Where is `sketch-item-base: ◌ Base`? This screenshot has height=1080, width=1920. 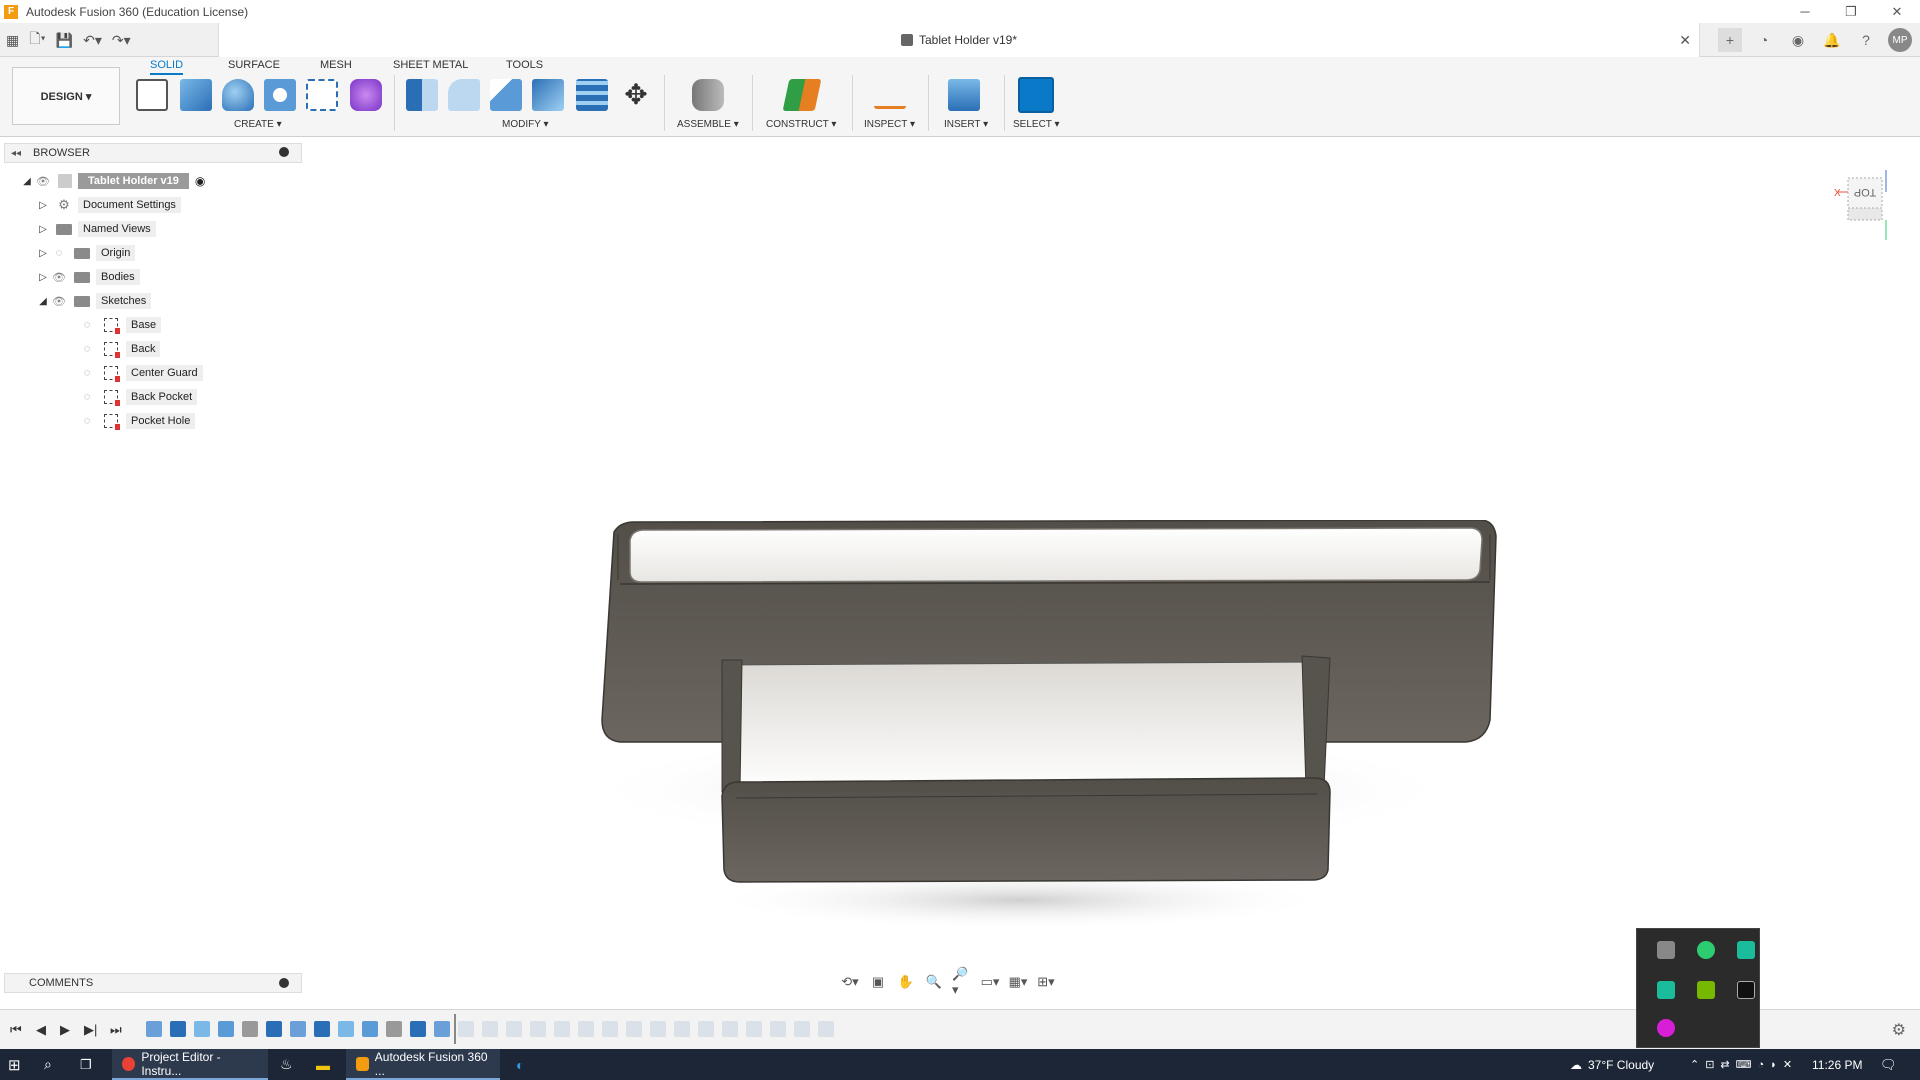 sketch-item-base: ◌ Base is located at coordinates (120, 325).